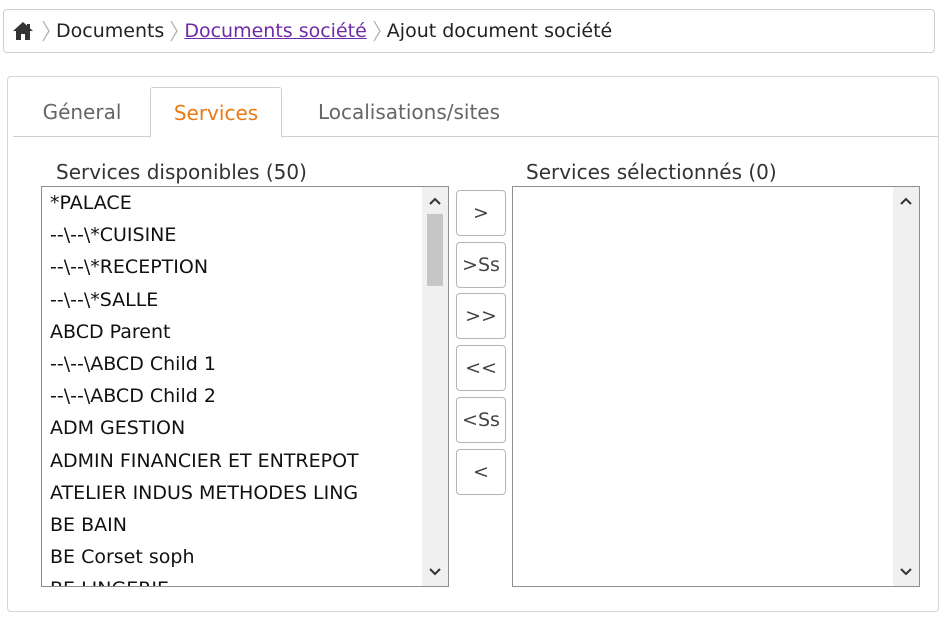 This screenshot has height=628, width=939. Describe the element at coordinates (232, 332) in the screenshot. I see `available-service-item: ABCD Parent` at that location.